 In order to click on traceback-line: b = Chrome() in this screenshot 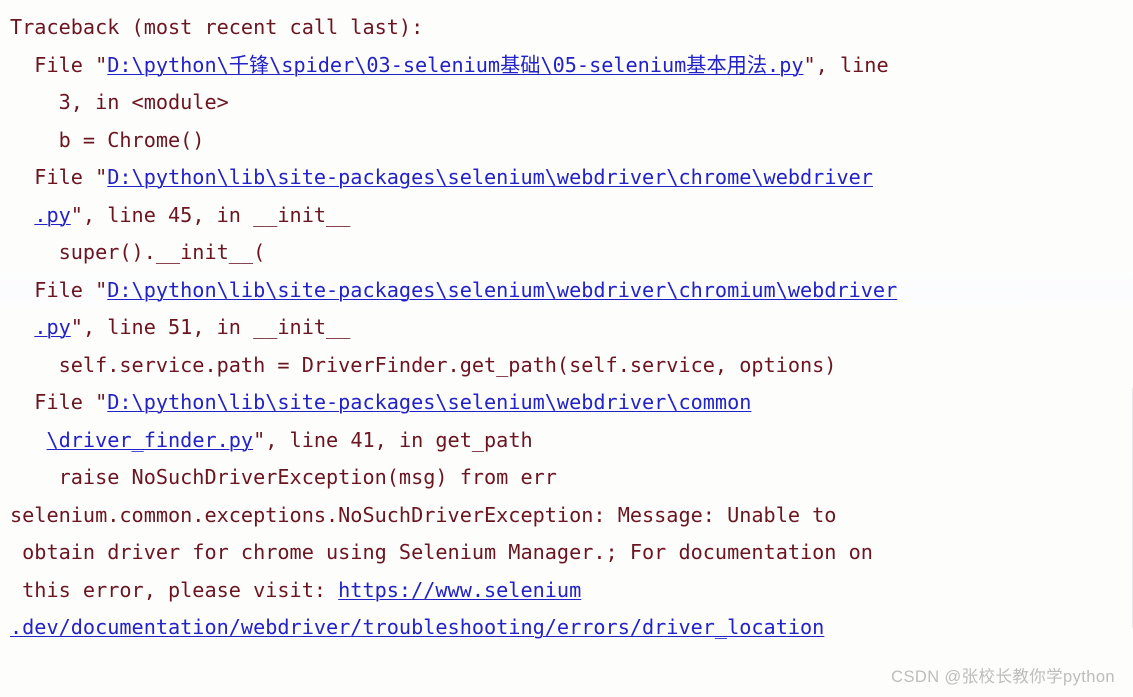, I will do `click(566, 141)`.